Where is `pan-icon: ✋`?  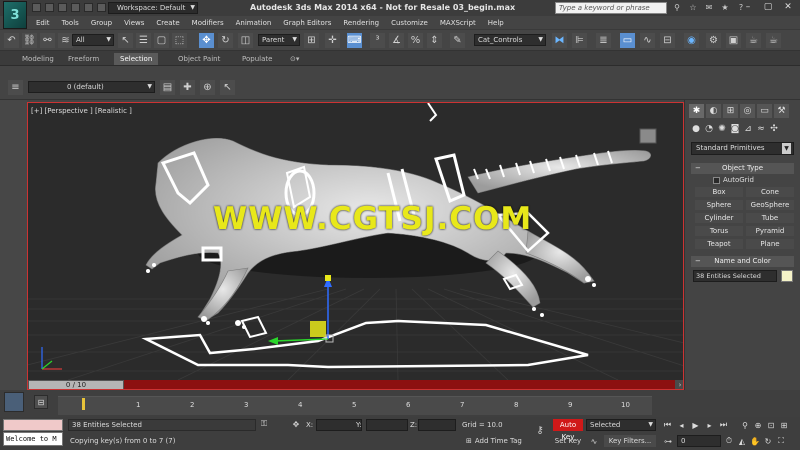 pan-icon: ✋ is located at coordinates (755, 441).